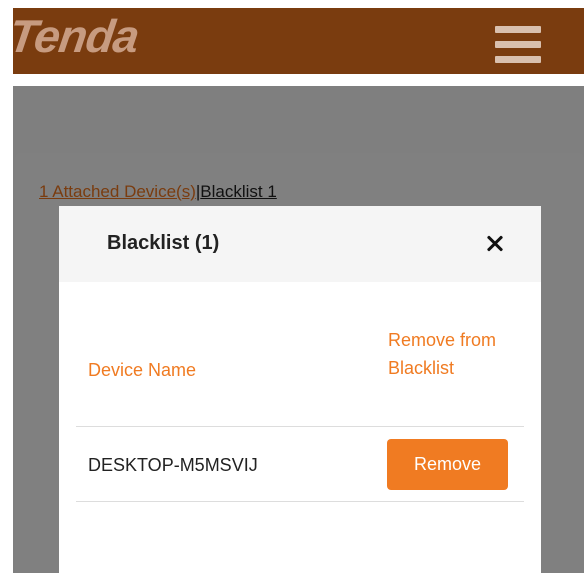 The width and height of the screenshot is (584, 573). What do you see at coordinates (163, 243) in the screenshot?
I see `modal-title: Blacklist (1)` at bounding box center [163, 243].